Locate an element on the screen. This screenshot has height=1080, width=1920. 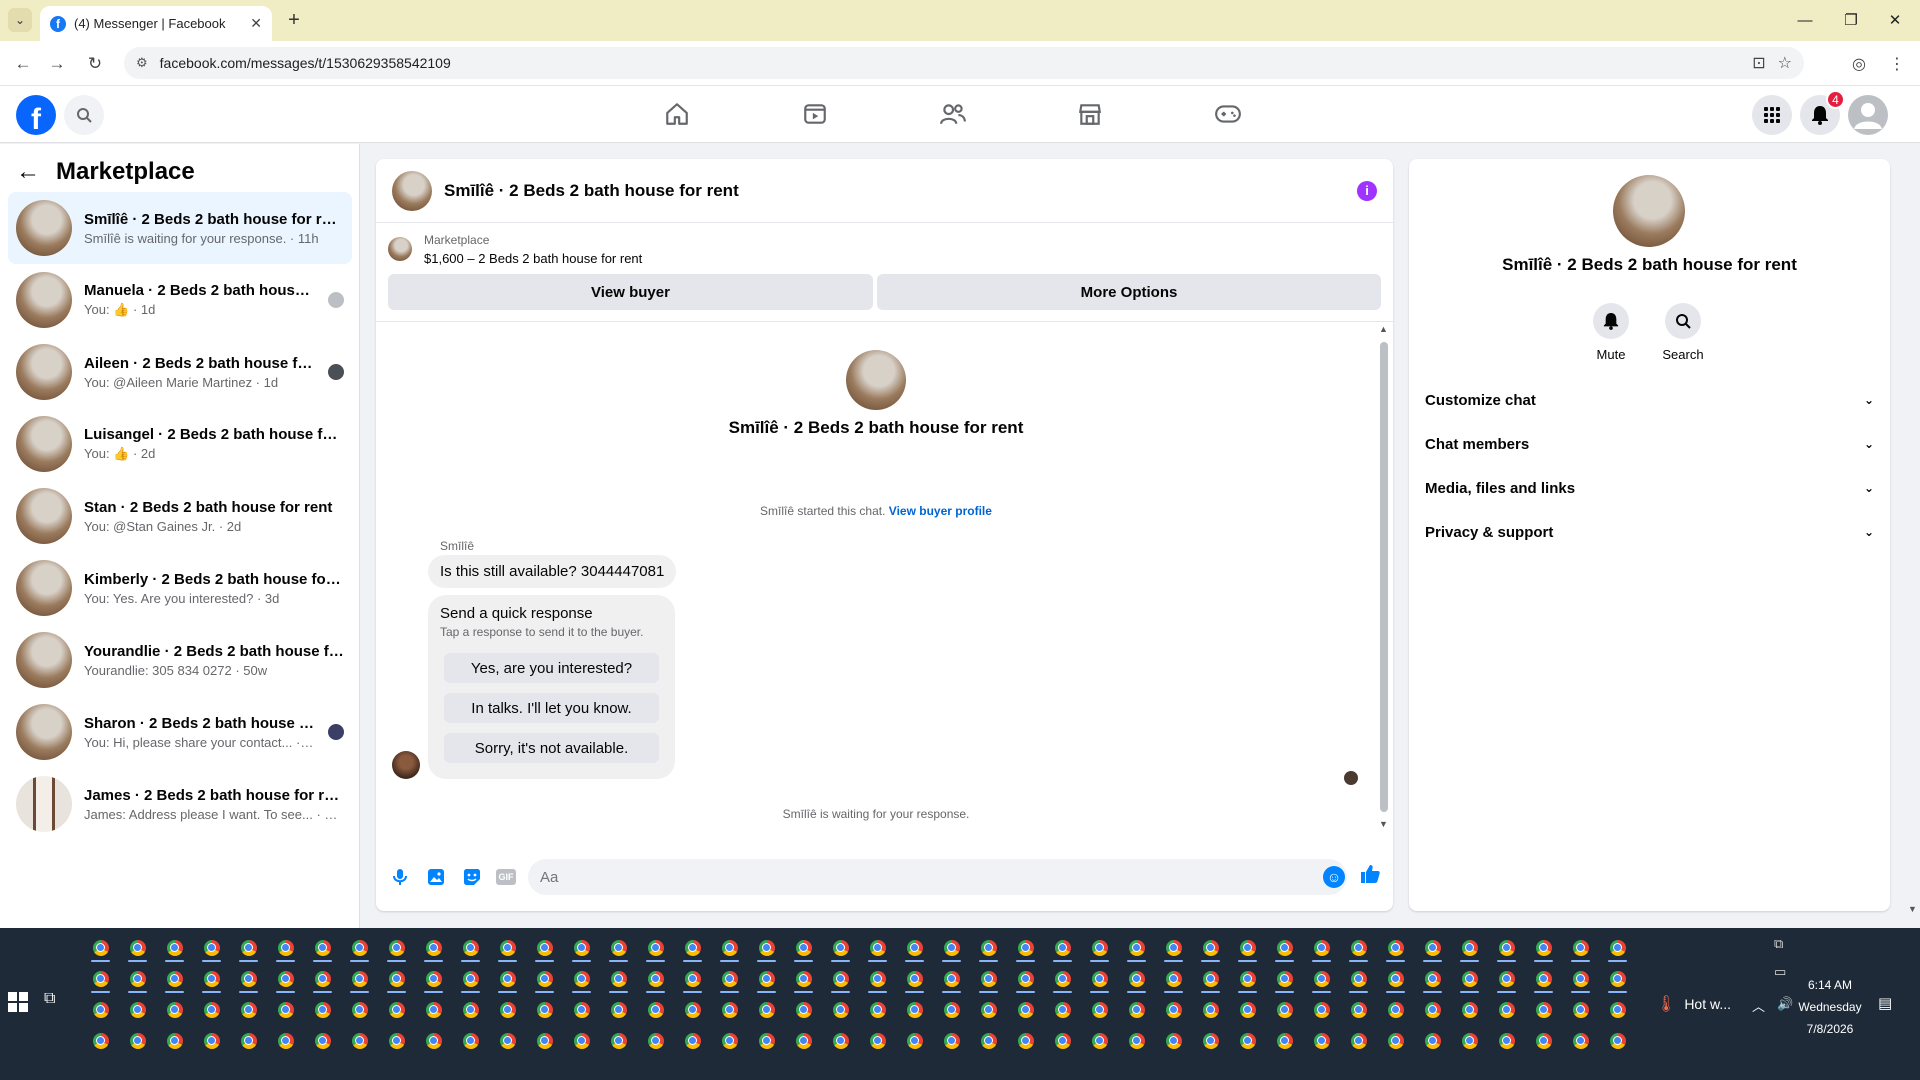
thumbs-up-icon is located at coordinates (1370, 877).